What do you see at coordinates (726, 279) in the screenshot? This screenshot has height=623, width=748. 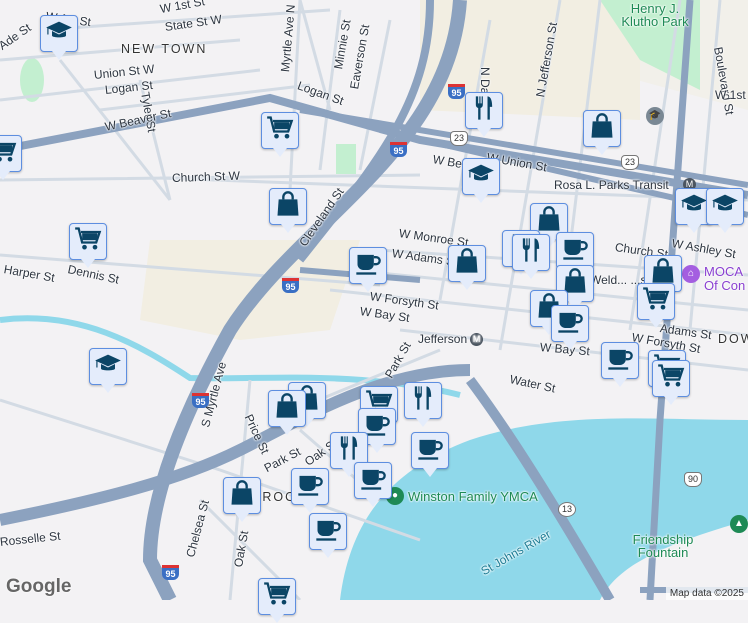 I see `museum-label: MOCA Of Con` at bounding box center [726, 279].